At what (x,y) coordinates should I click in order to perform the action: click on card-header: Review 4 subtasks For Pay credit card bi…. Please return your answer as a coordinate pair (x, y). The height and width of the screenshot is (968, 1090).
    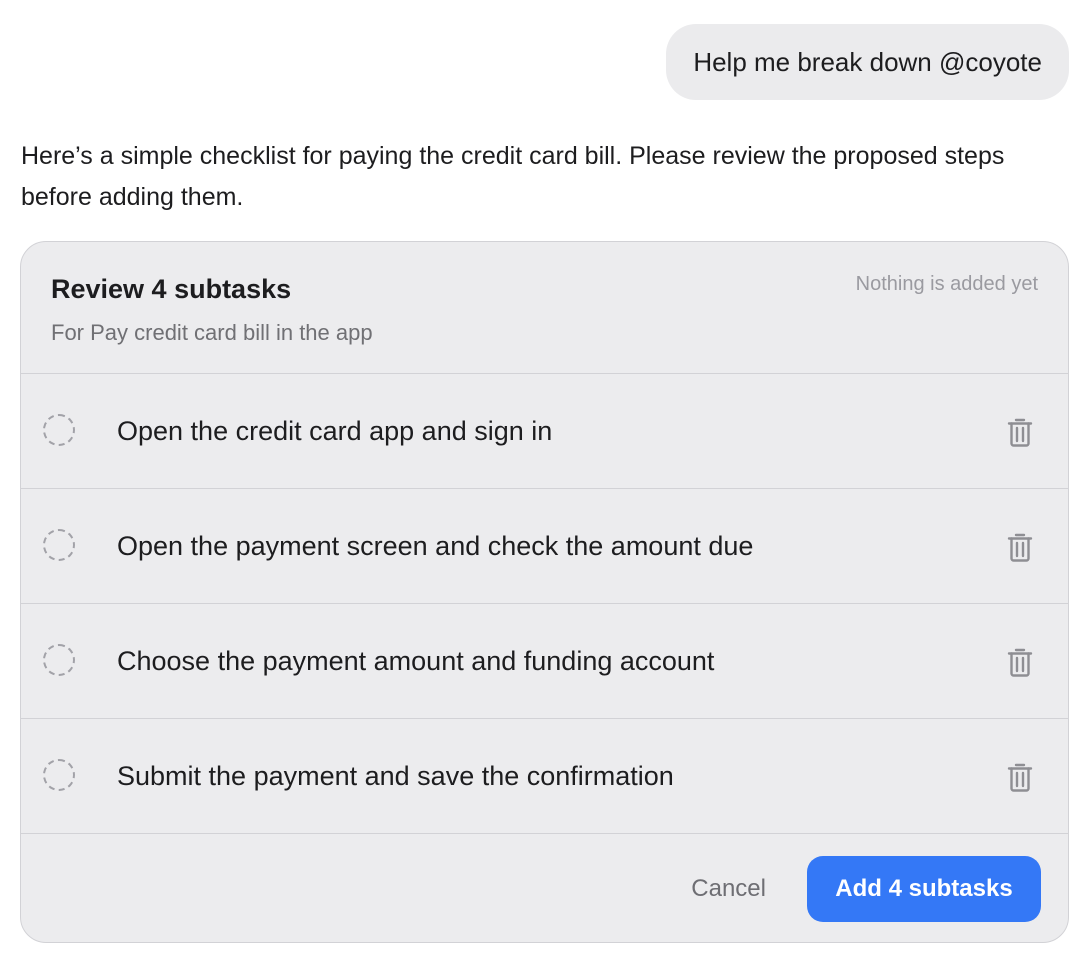
    Looking at the image, I should click on (544, 308).